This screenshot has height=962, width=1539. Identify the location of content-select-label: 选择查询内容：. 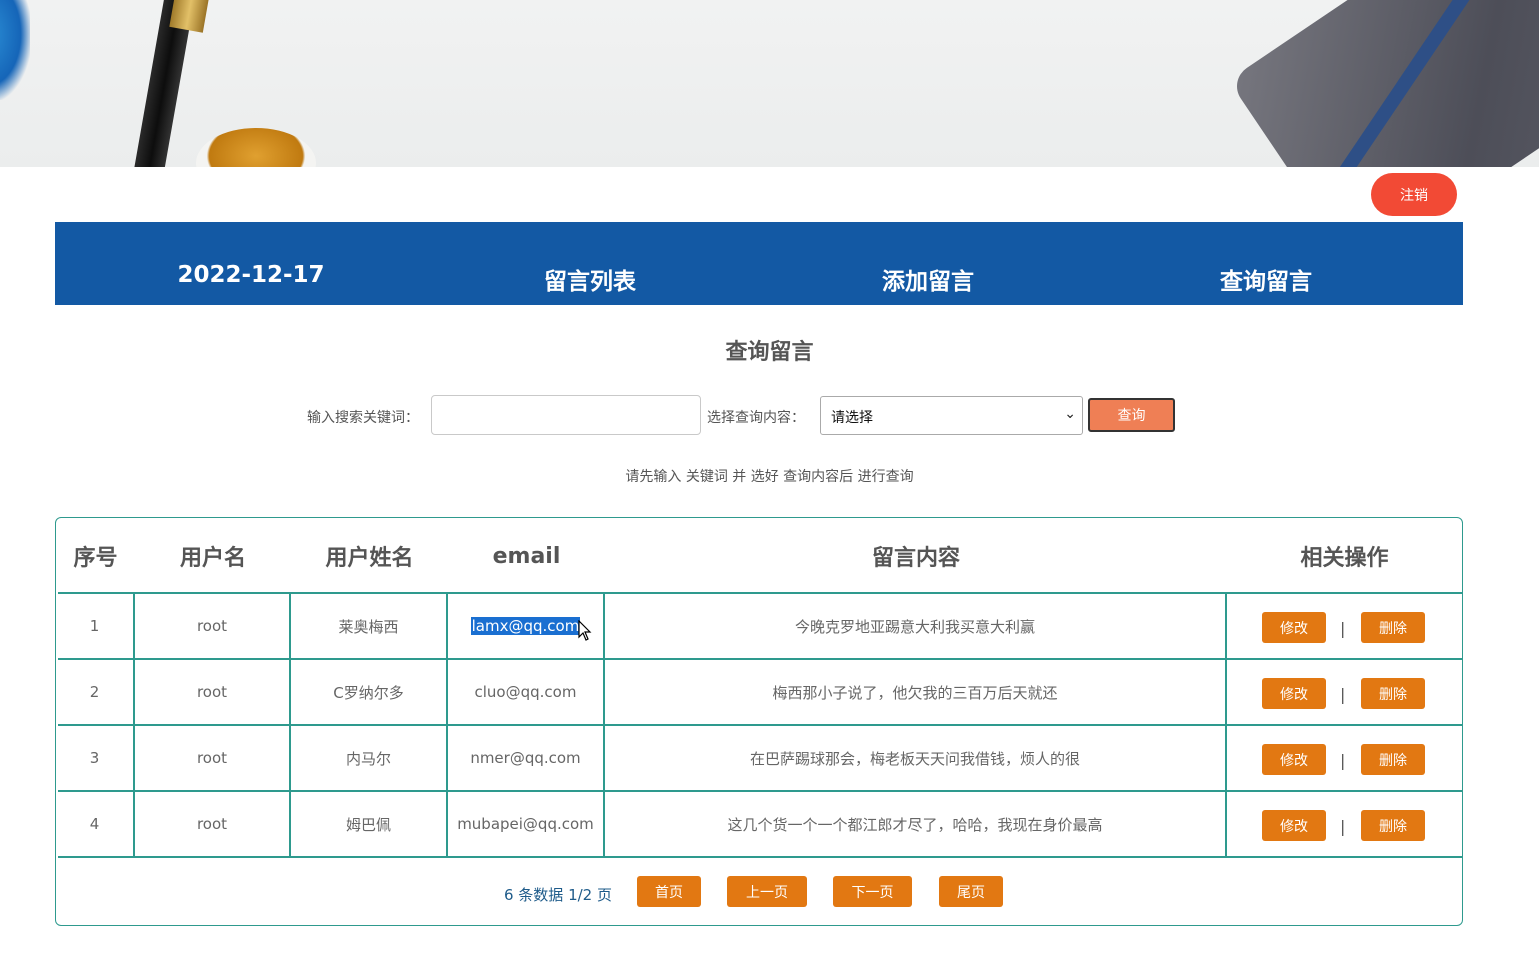
(756, 418).